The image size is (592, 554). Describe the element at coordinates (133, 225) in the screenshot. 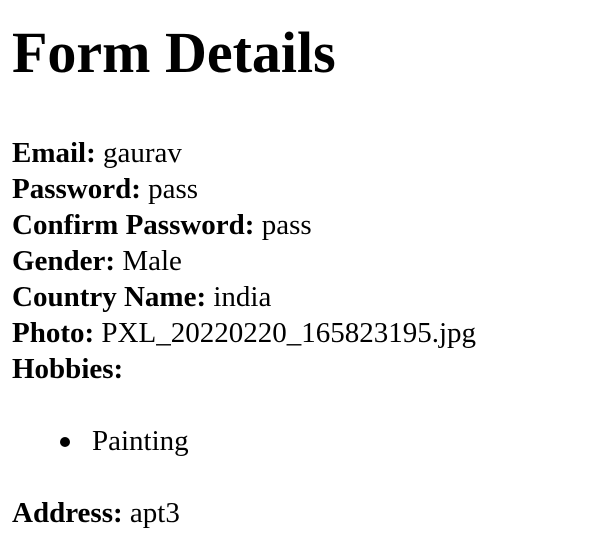

I see `confirm-password-label: Confirm Password:` at that location.